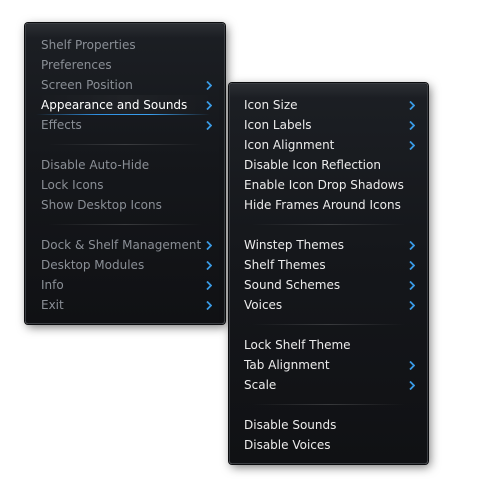  What do you see at coordinates (125, 125) in the screenshot?
I see `menu-item-effects: Effects` at bounding box center [125, 125].